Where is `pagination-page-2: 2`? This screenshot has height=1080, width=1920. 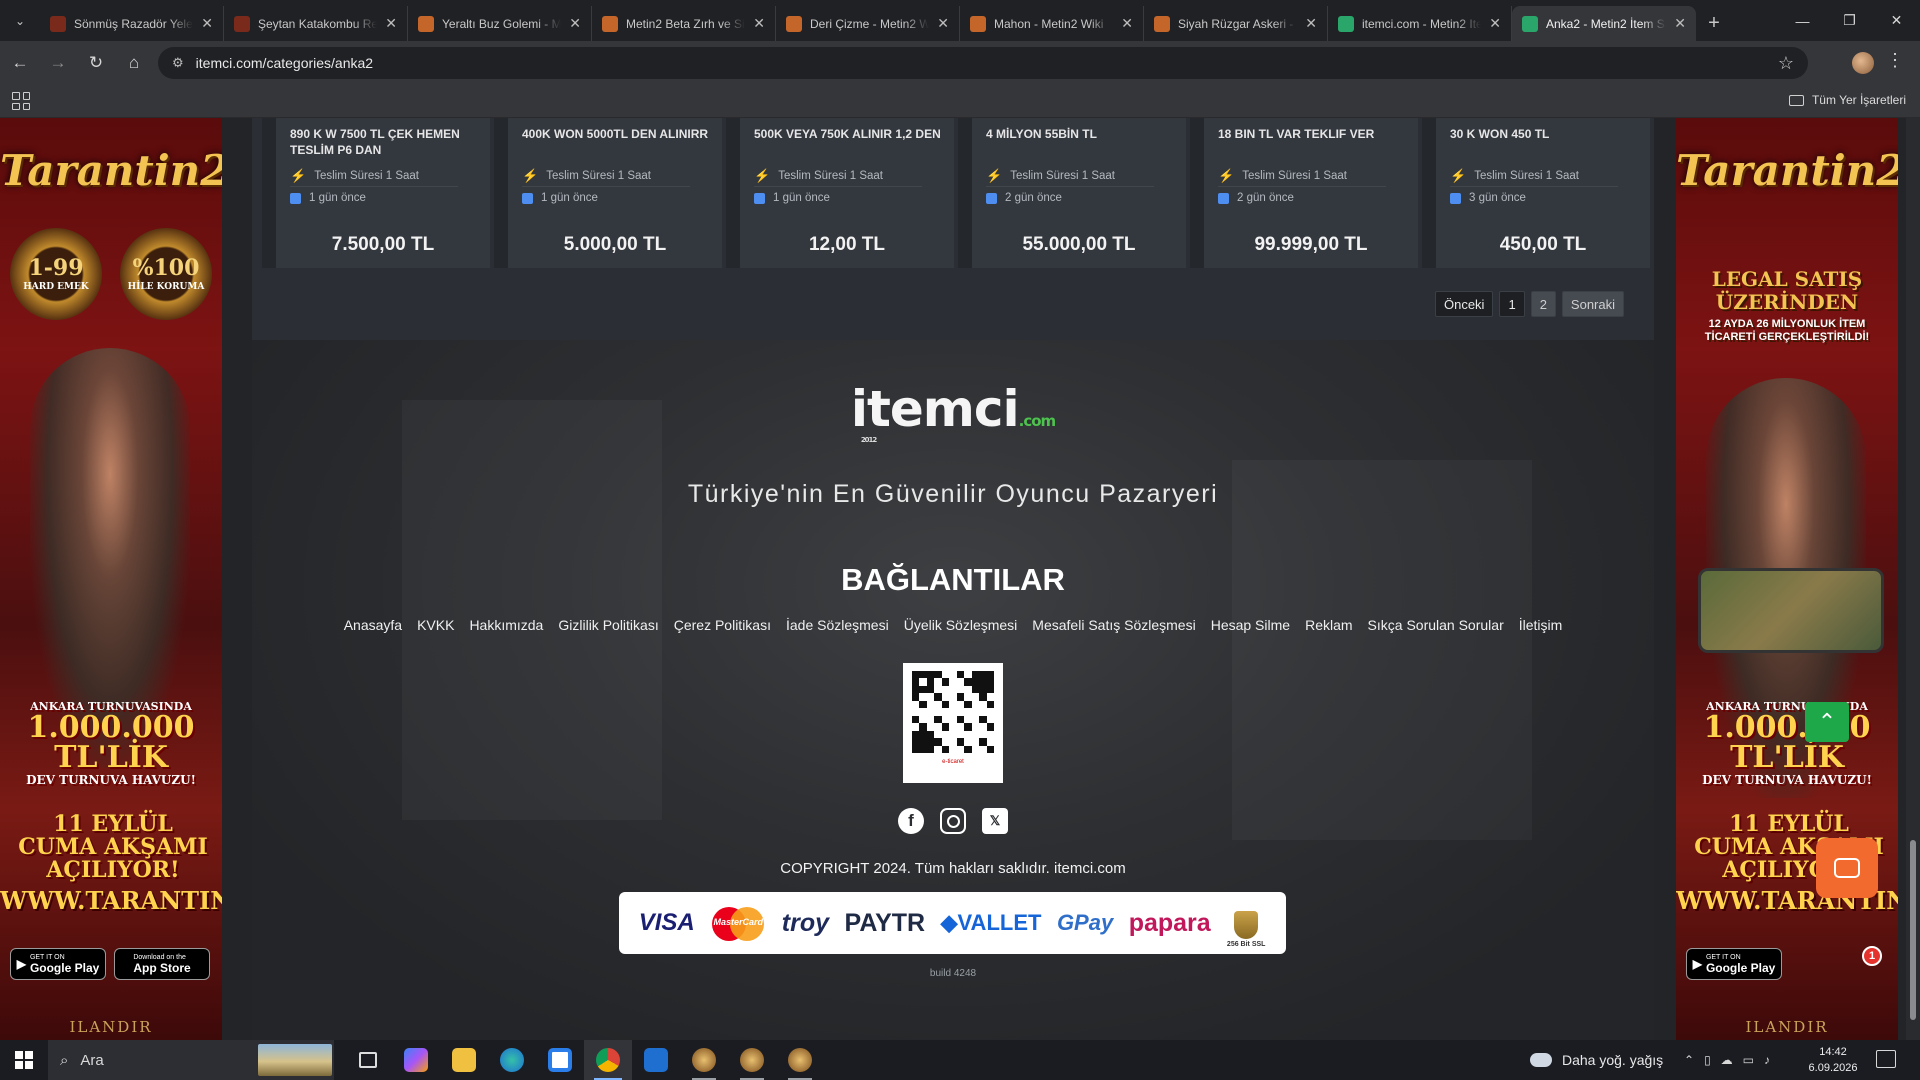
pagination-page-2: 2 is located at coordinates (1543, 304).